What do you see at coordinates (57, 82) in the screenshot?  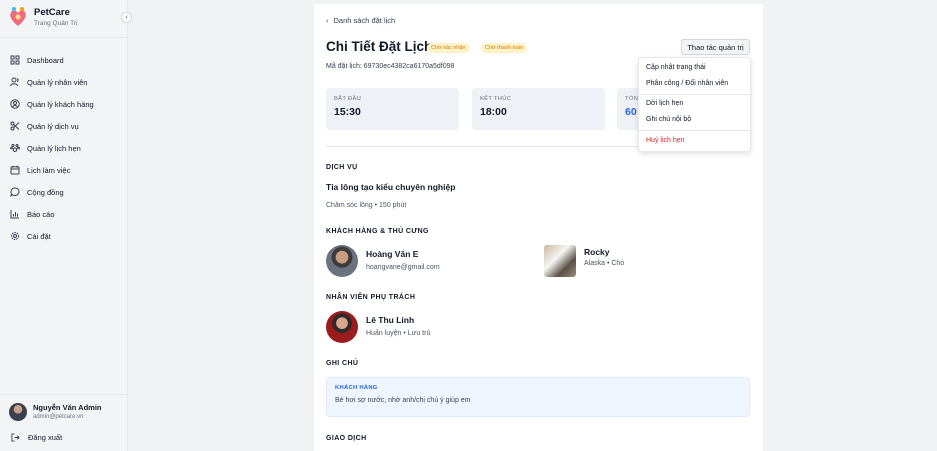 I see `sidebar-item-label: Quản lý nhân viên` at bounding box center [57, 82].